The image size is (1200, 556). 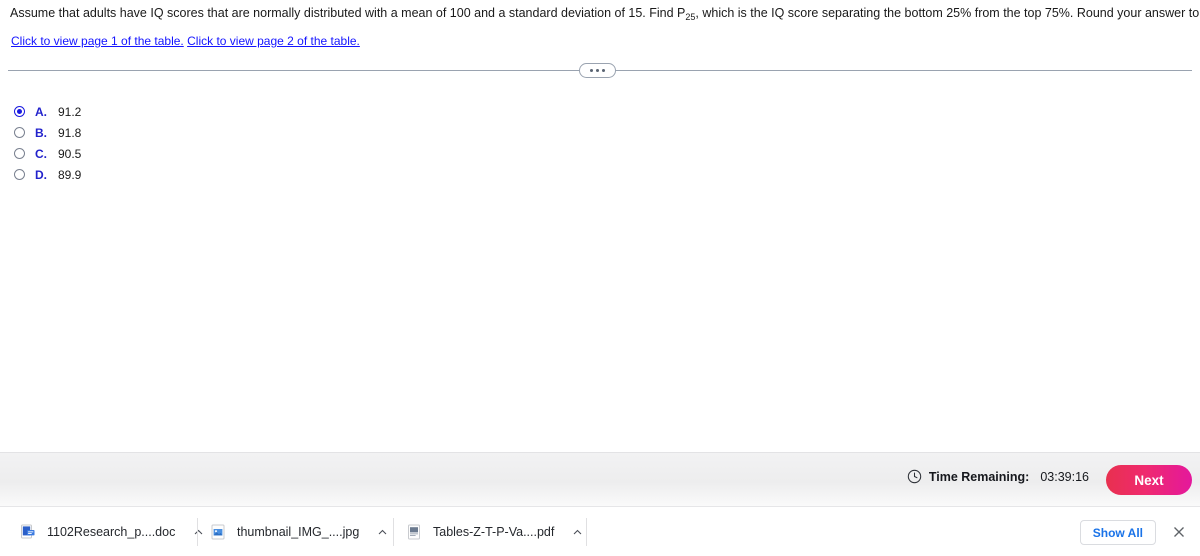 I want to click on answer-choice-value: 91.2, so click(x=70, y=111).